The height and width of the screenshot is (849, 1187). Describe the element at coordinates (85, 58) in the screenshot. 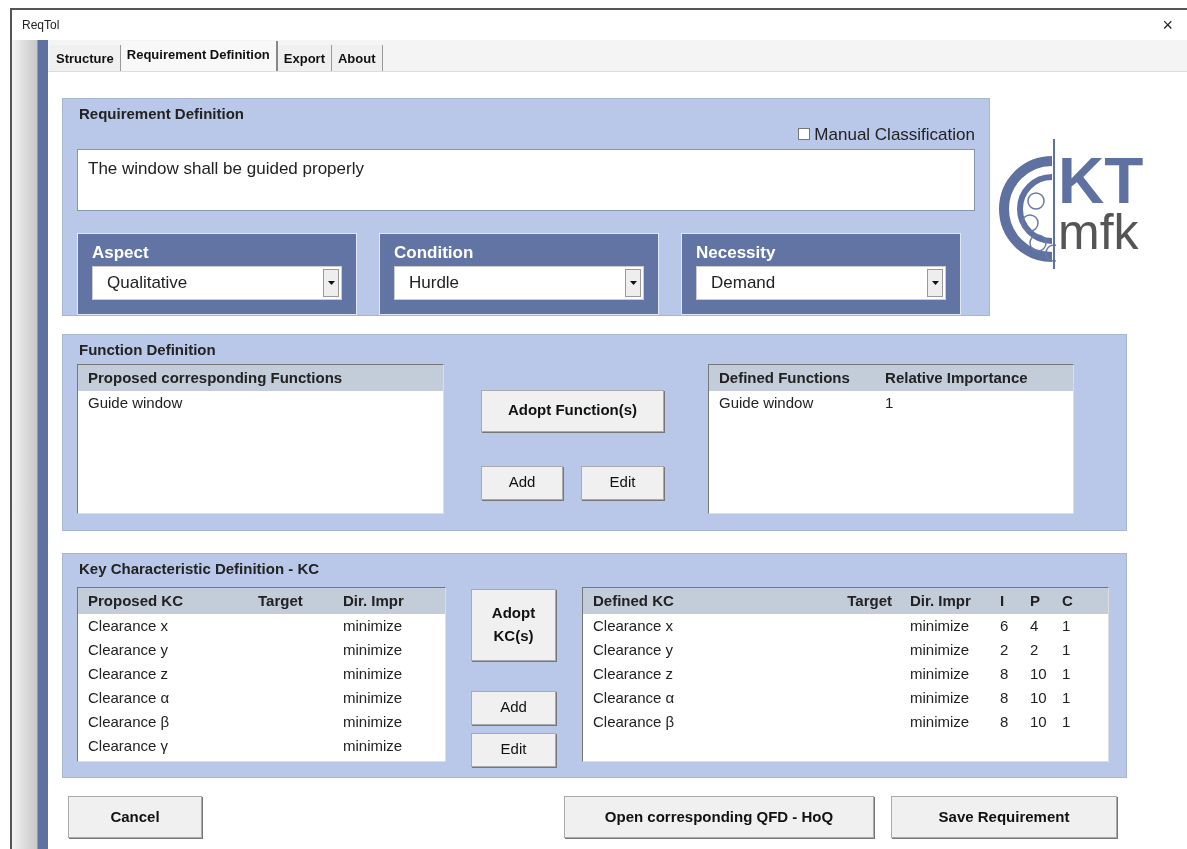

I see `tab: Structure` at that location.